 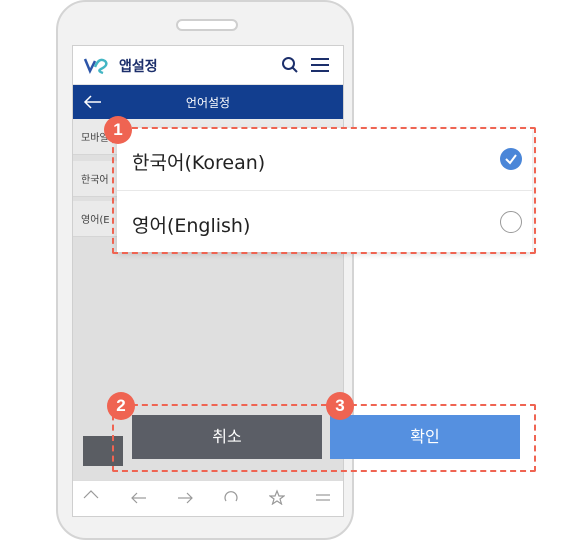 I want to click on app-header: 앱설정, so click(x=208, y=65).